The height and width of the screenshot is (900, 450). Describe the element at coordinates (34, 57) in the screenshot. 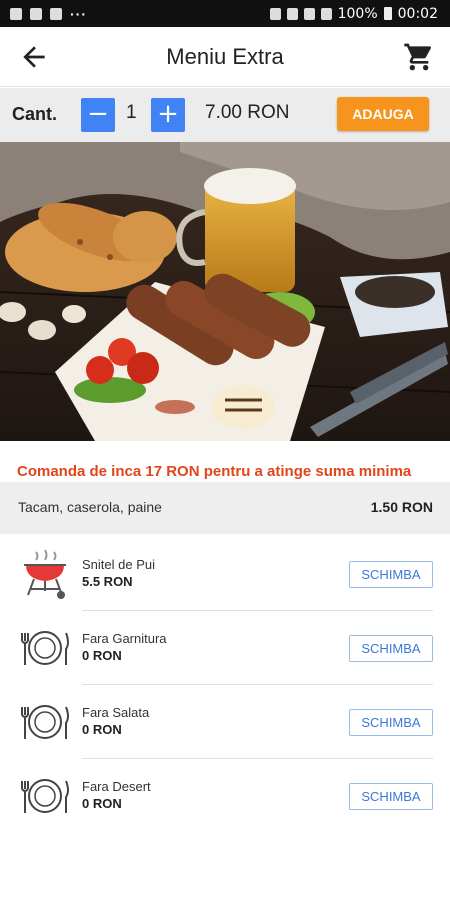

I see `arrow-back-icon` at that location.